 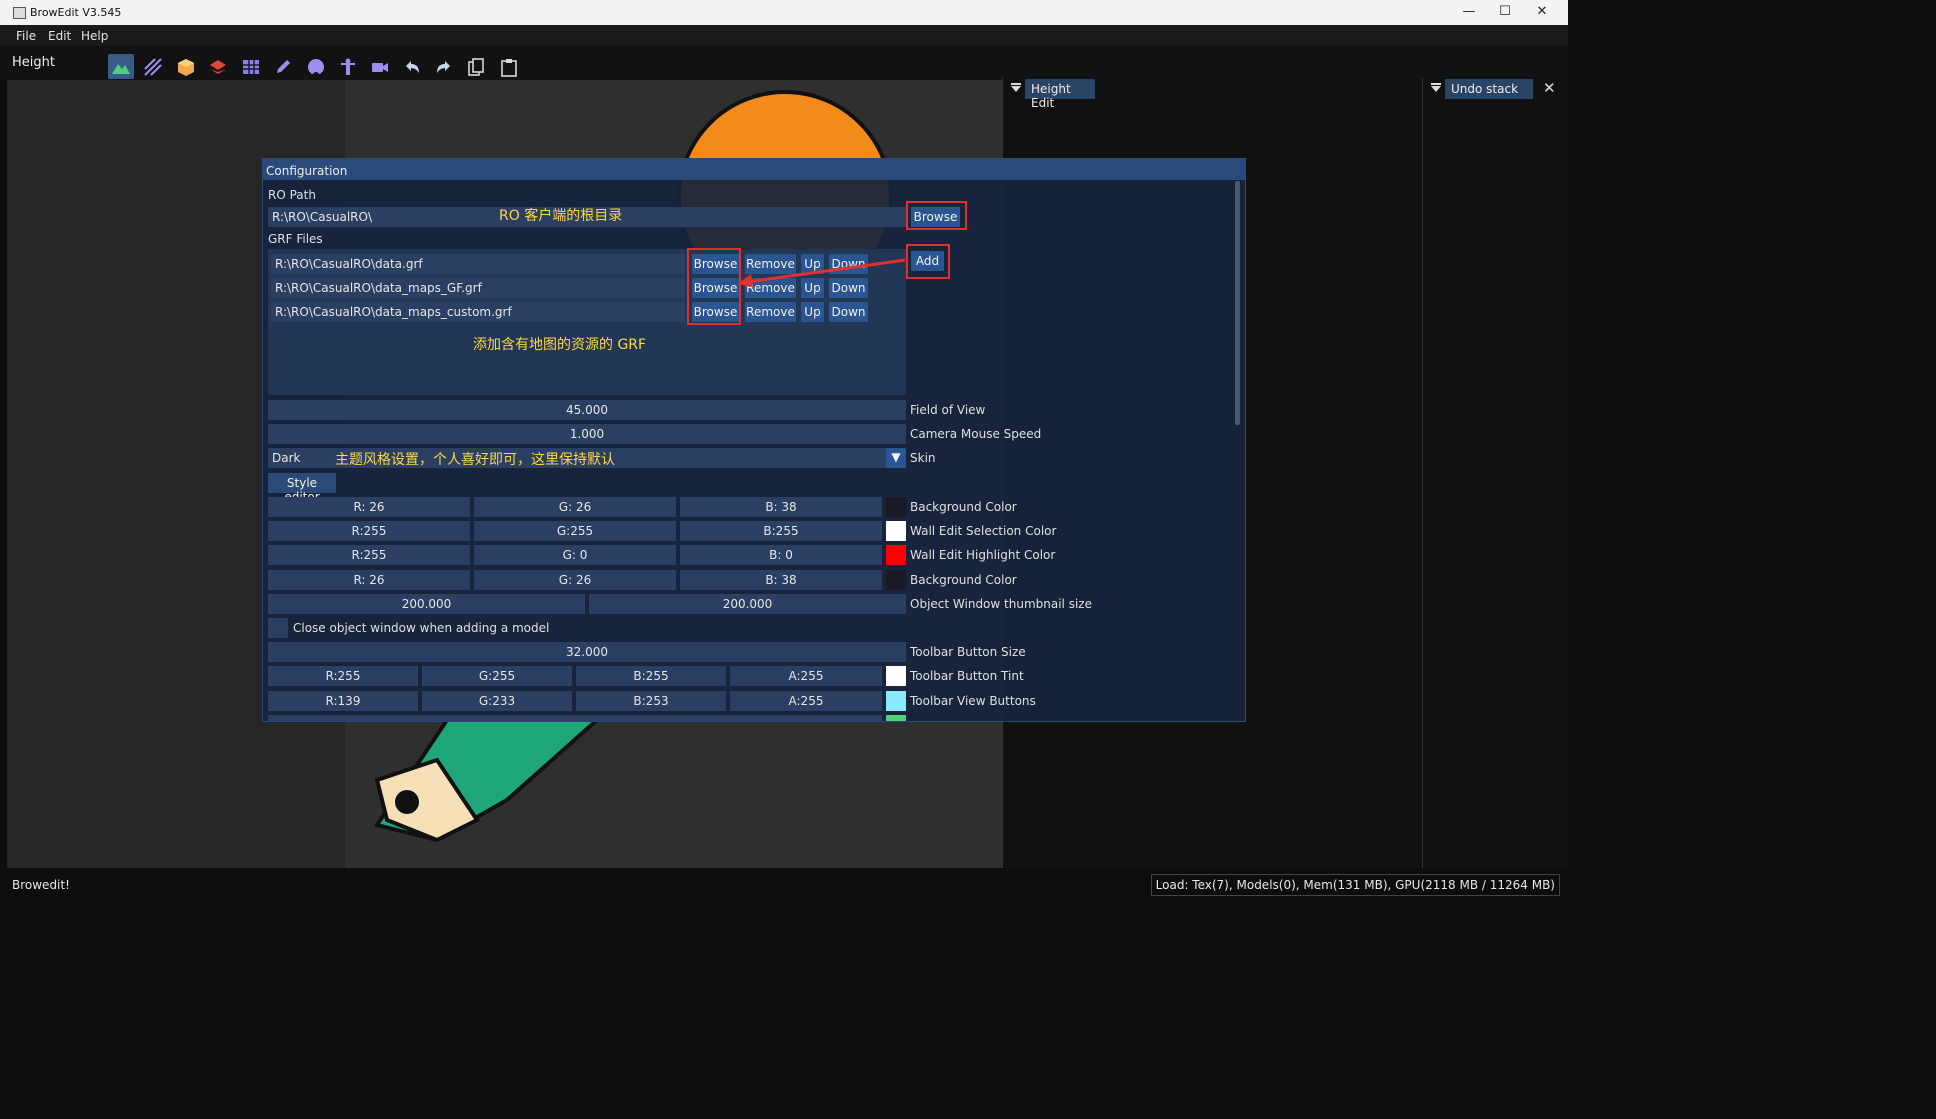 What do you see at coordinates (497, 701) in the screenshot?
I see `color-g: G:233` at bounding box center [497, 701].